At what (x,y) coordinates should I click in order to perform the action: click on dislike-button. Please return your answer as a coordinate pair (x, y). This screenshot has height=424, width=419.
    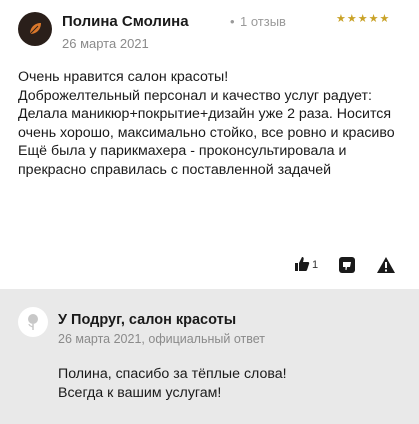
    Looking at the image, I should click on (348, 266).